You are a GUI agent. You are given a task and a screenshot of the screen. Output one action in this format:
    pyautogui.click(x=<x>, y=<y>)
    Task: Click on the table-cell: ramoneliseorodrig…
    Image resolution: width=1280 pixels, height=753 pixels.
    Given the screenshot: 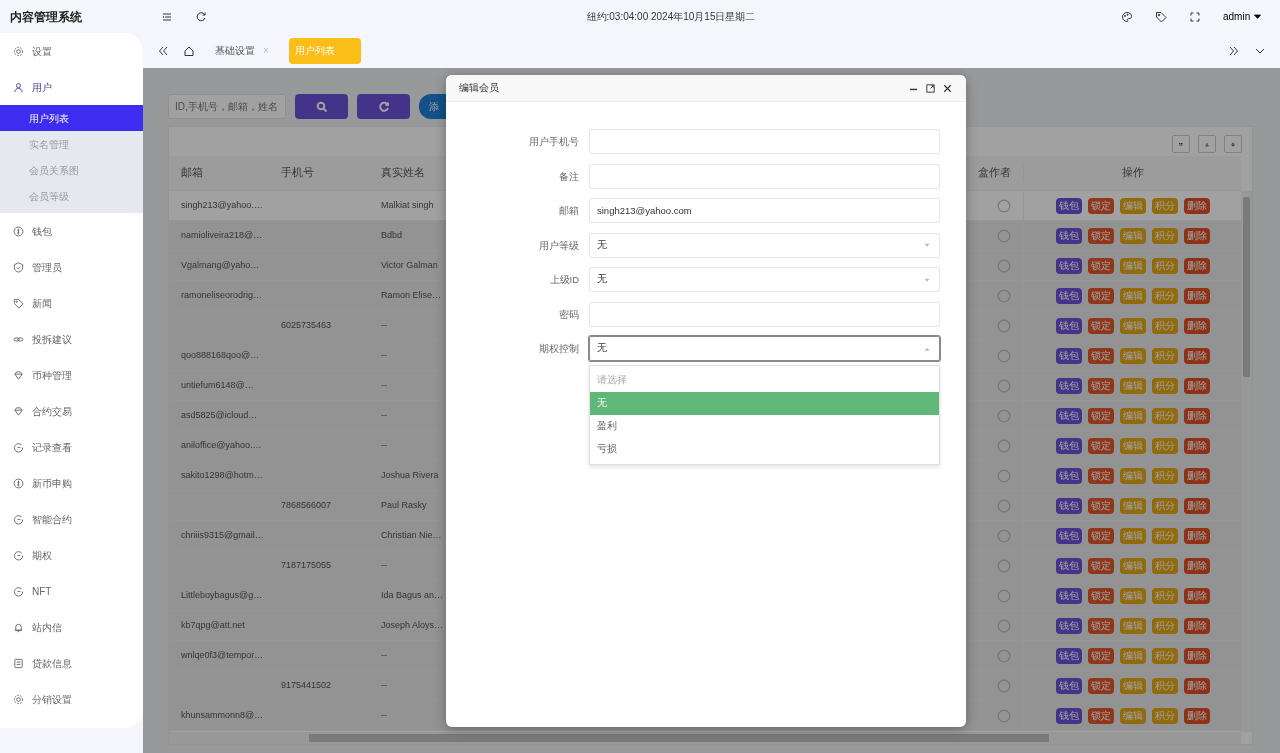 What is the action you would take?
    pyautogui.click(x=222, y=294)
    